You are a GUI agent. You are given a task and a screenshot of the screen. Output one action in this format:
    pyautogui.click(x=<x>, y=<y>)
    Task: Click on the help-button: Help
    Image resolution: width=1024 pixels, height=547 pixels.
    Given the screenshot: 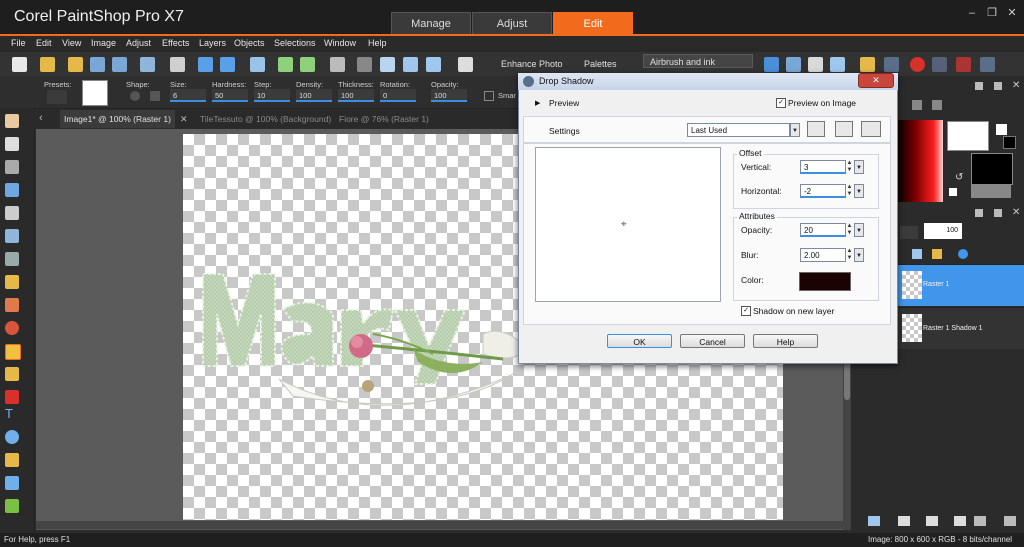 What is the action you would take?
    pyautogui.click(x=785, y=341)
    